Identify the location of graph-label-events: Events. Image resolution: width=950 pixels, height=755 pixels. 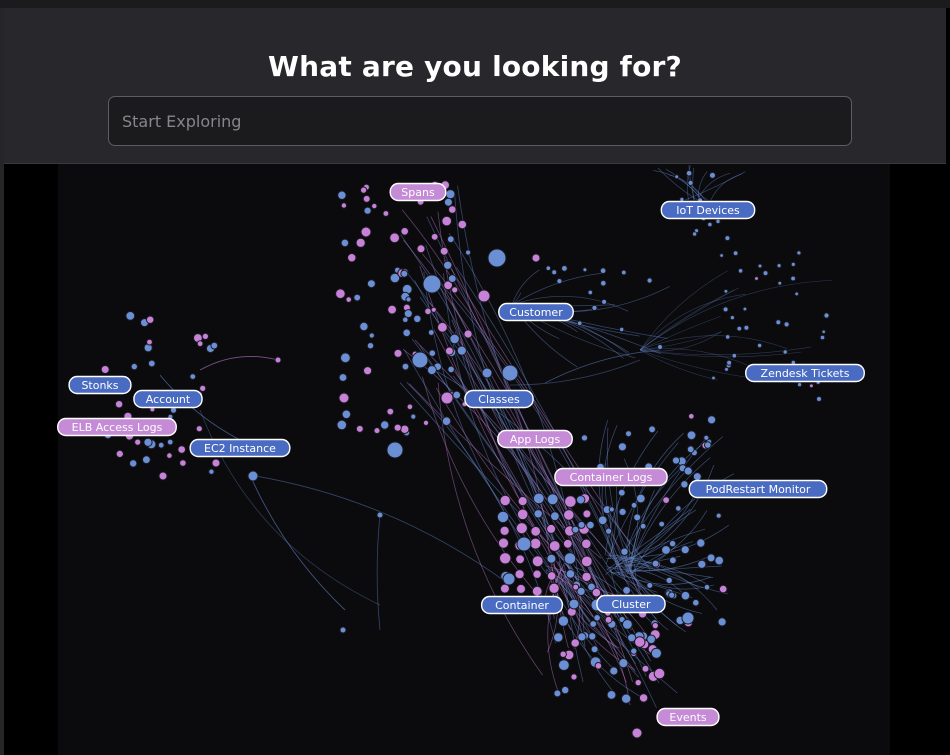
(688, 717).